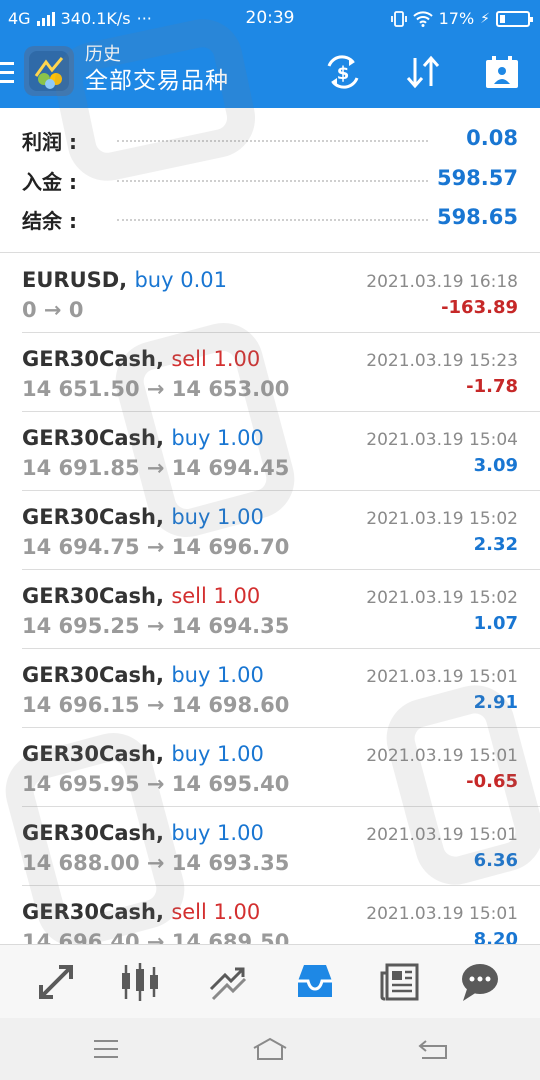 This screenshot has height=1080, width=540. Describe the element at coordinates (442, 361) in the screenshot. I see `deal-time: 2021.03.19 15:23` at that location.